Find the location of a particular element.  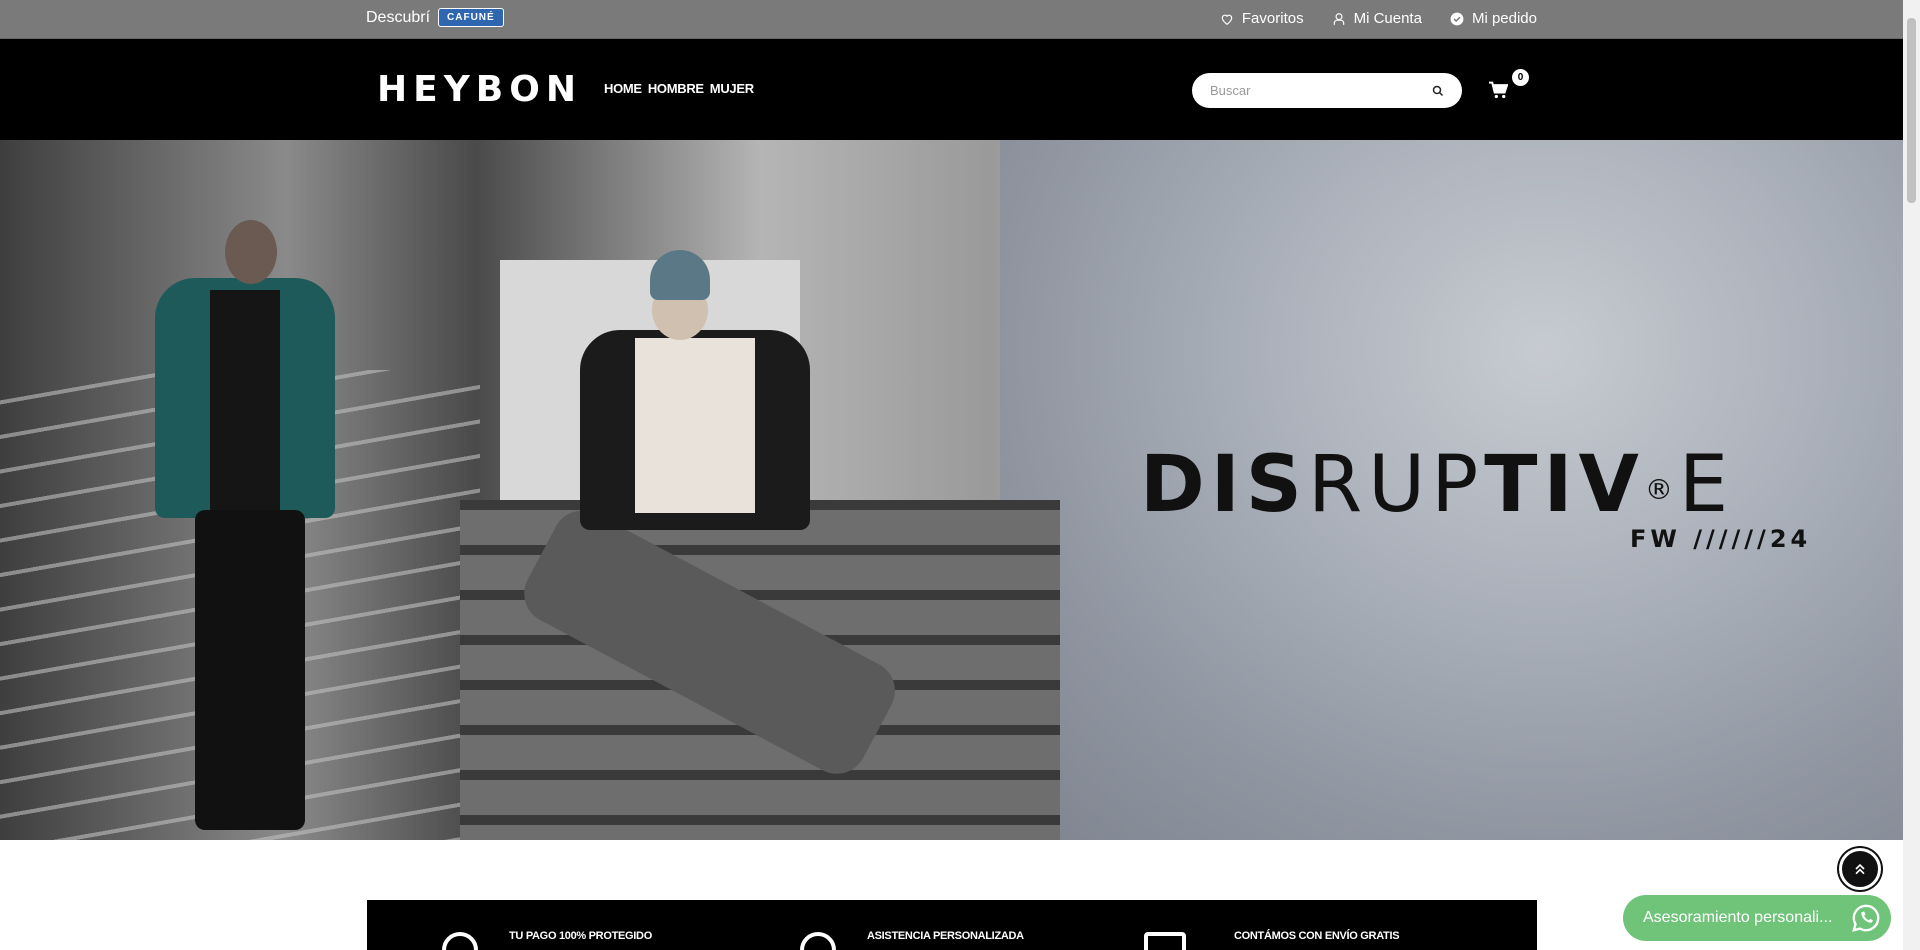

nav-mujer: MUJER is located at coordinates (732, 88).